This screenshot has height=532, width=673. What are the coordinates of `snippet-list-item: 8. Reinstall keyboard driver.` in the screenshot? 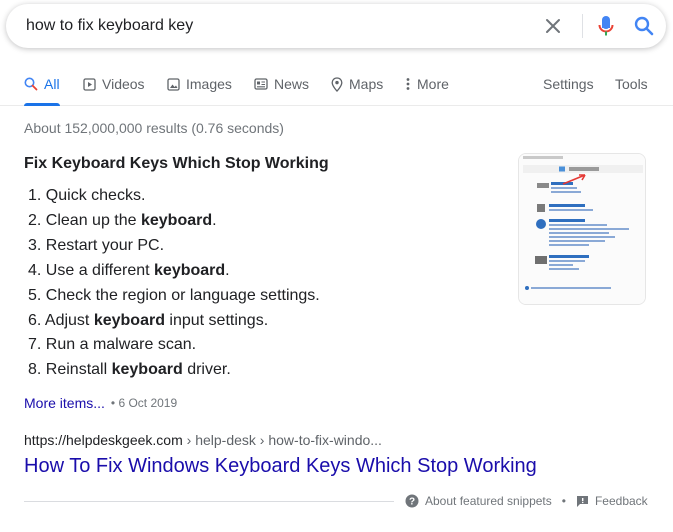 It's located at (174, 370).